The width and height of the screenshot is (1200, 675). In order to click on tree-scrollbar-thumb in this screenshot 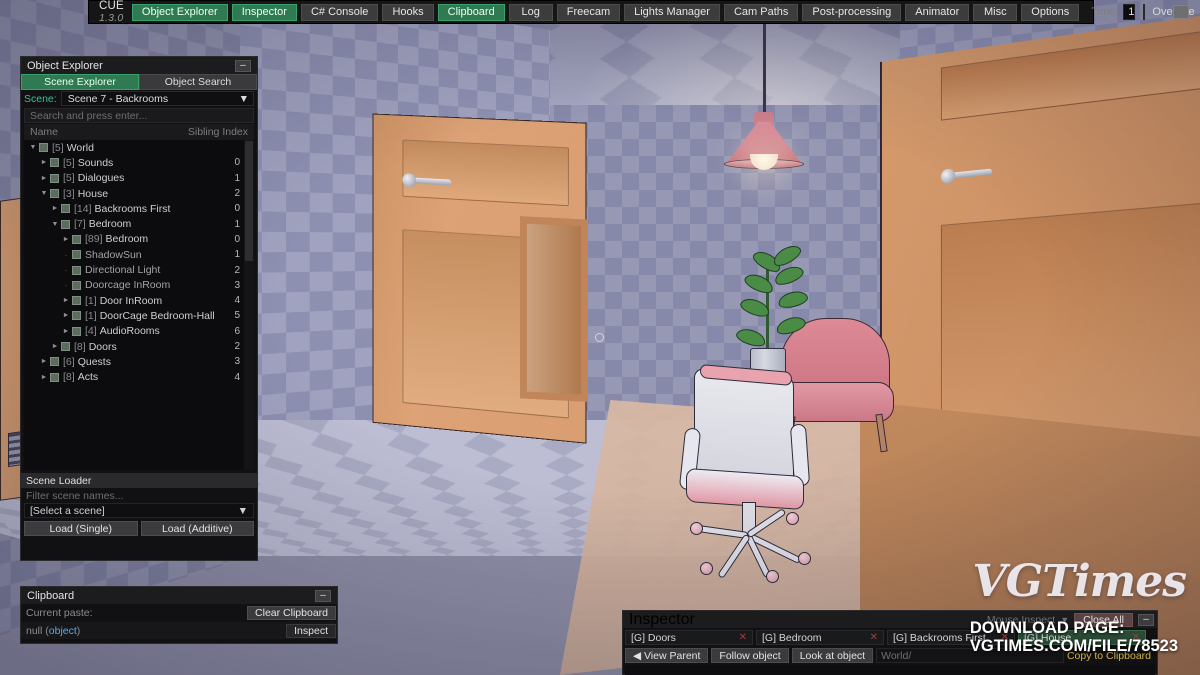, I will do `click(249, 201)`.